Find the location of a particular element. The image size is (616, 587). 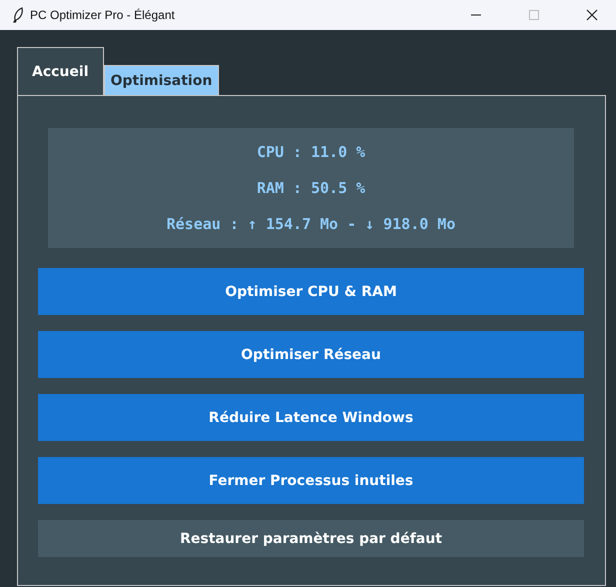

action-button: Réduire Latence Windows is located at coordinates (311, 417).